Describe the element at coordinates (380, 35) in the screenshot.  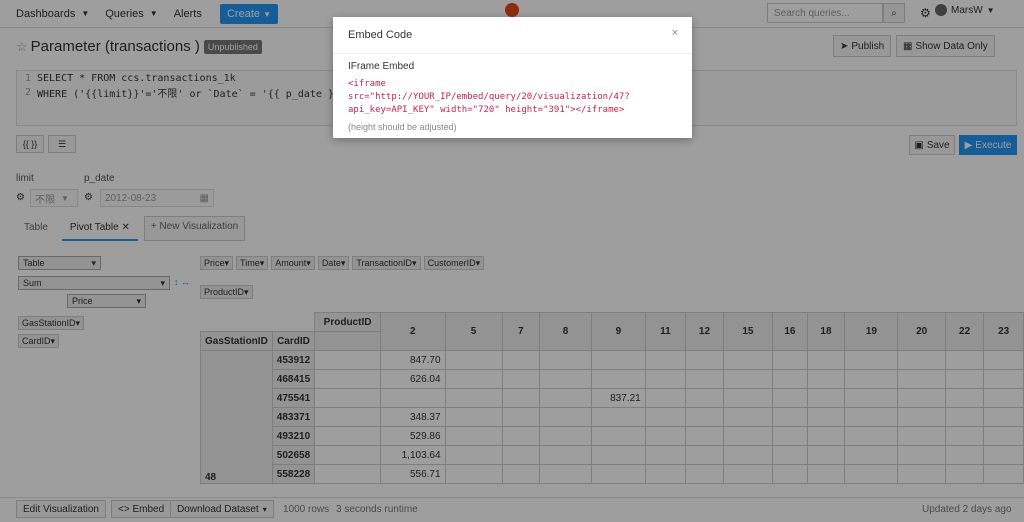
I see `modal-title: Embed Code` at that location.